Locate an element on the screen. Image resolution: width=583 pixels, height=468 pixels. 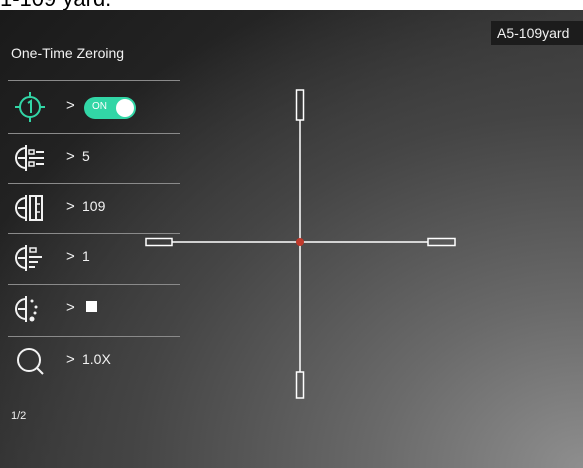
zoom-value: 1.0X is located at coordinates (96, 359).